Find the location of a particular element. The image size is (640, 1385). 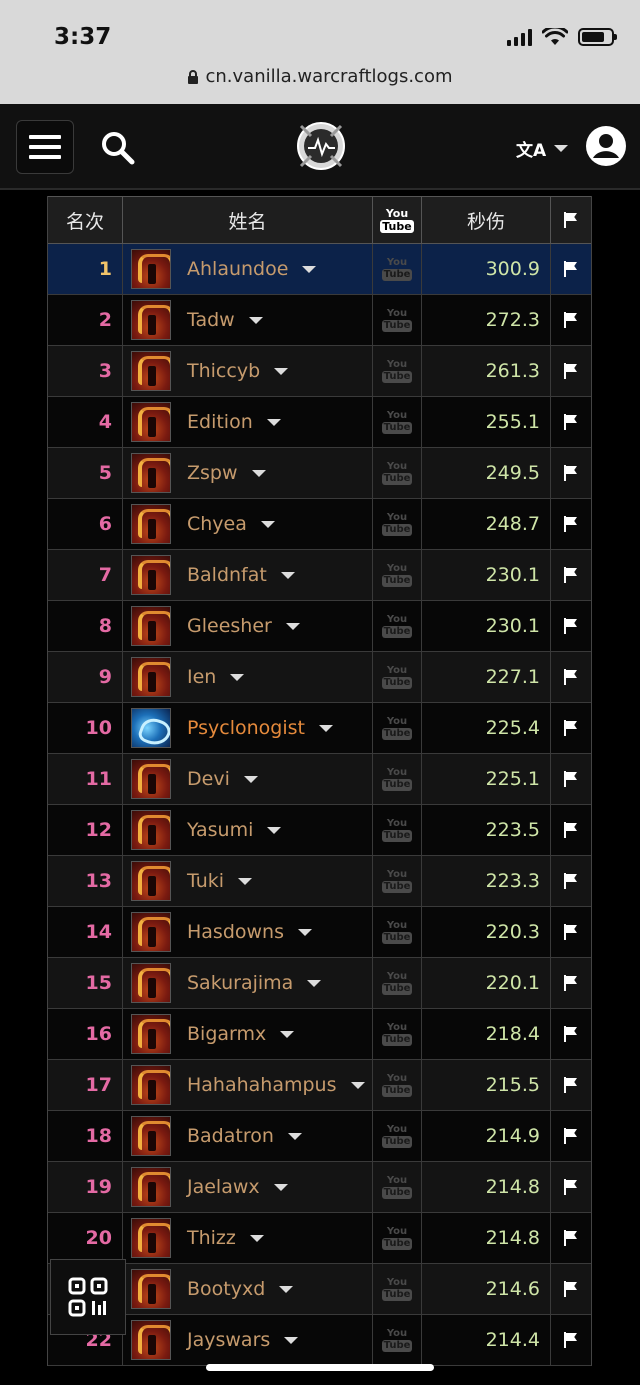

table-row: 9 Ien You Tube 227.1 is located at coordinates (319, 677).